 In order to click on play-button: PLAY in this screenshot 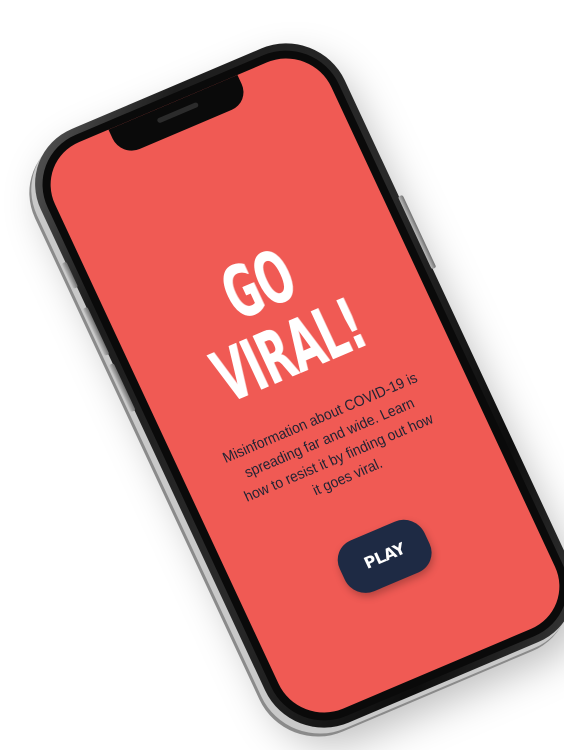, I will do `click(384, 556)`.